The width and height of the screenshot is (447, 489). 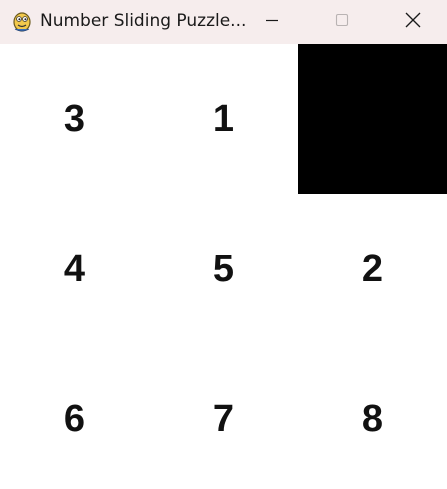 I want to click on tile-r2-c1: 4, so click(x=74, y=269).